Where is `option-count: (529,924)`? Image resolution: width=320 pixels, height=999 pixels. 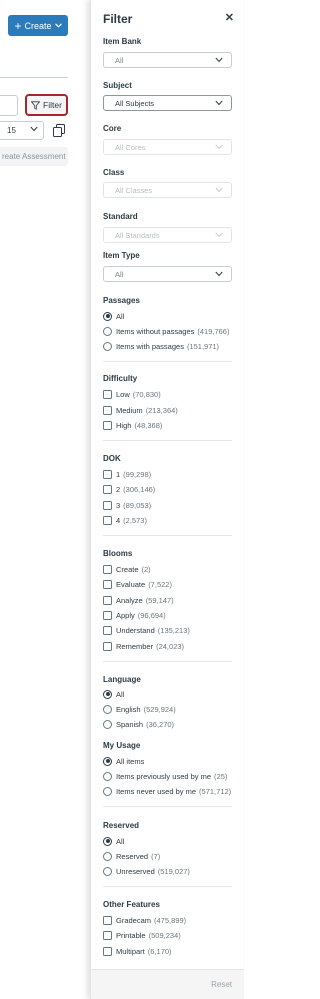
option-count: (529,924) is located at coordinates (159, 709).